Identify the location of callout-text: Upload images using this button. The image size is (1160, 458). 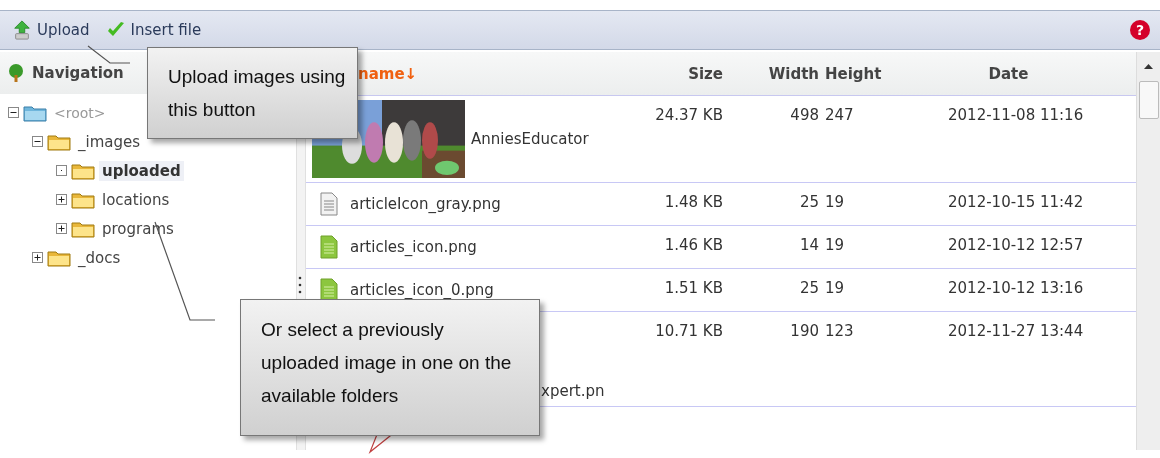
(257, 93).